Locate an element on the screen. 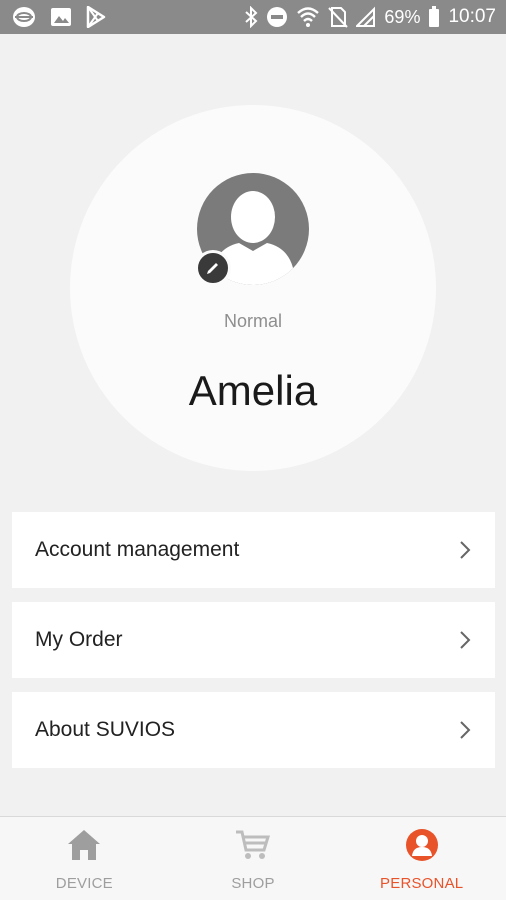 This screenshot has width=506, height=900. no-sim-icon is located at coordinates (338, 17).